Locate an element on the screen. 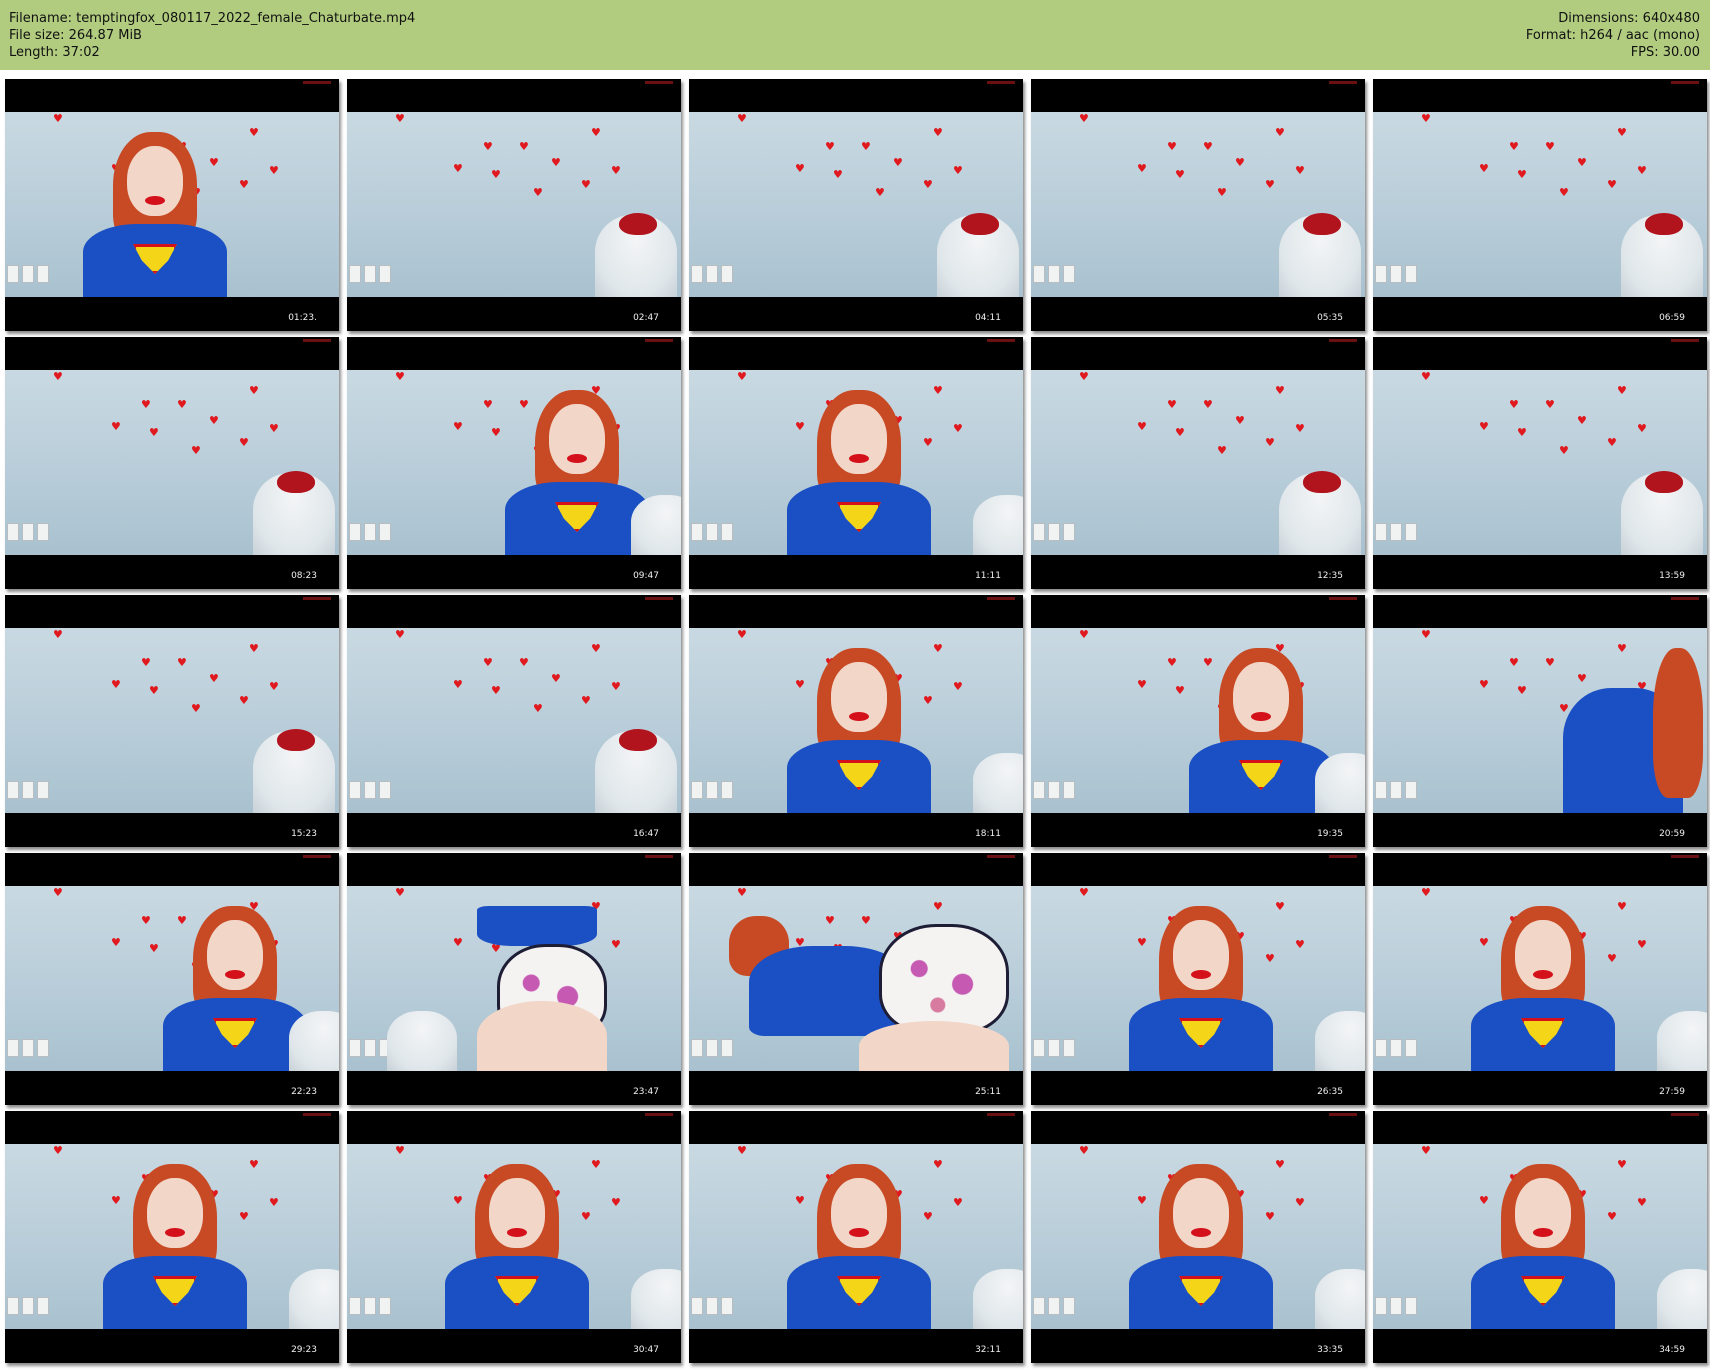 This screenshot has height=1370, width=1710. thumbnail: ♥♥♥♥♥♥♥♥♥♥ 23:47 is located at coordinates (514, 979).